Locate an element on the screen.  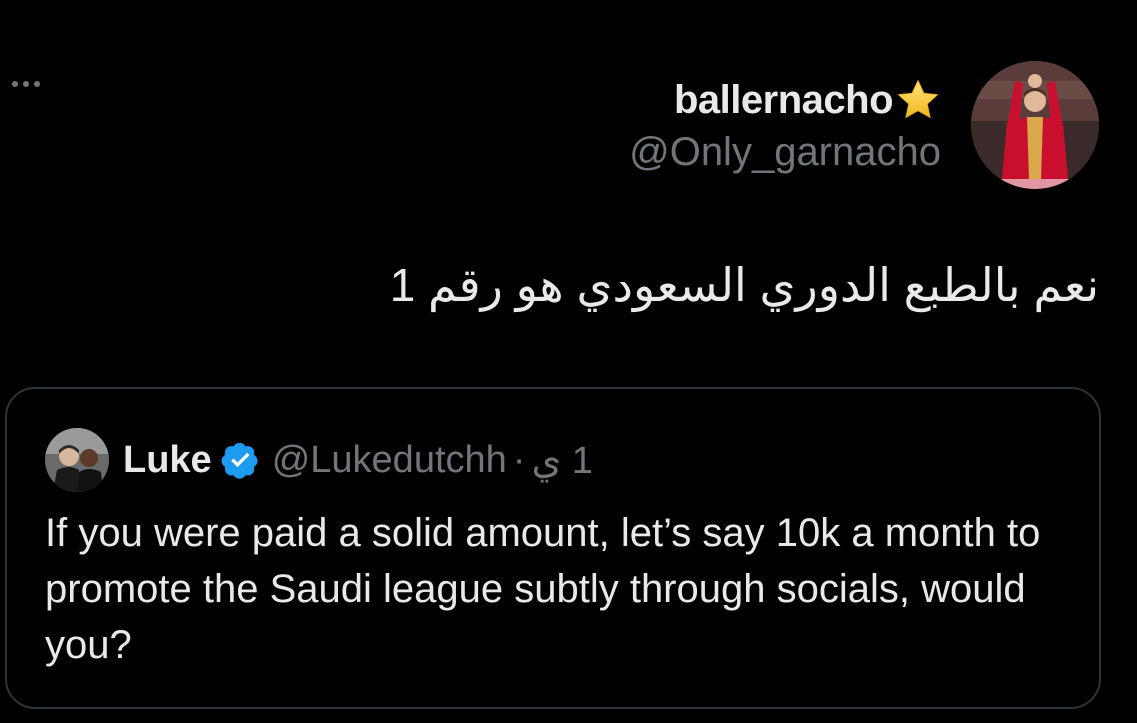
quoted-author-name: Luke is located at coordinates (167, 460).